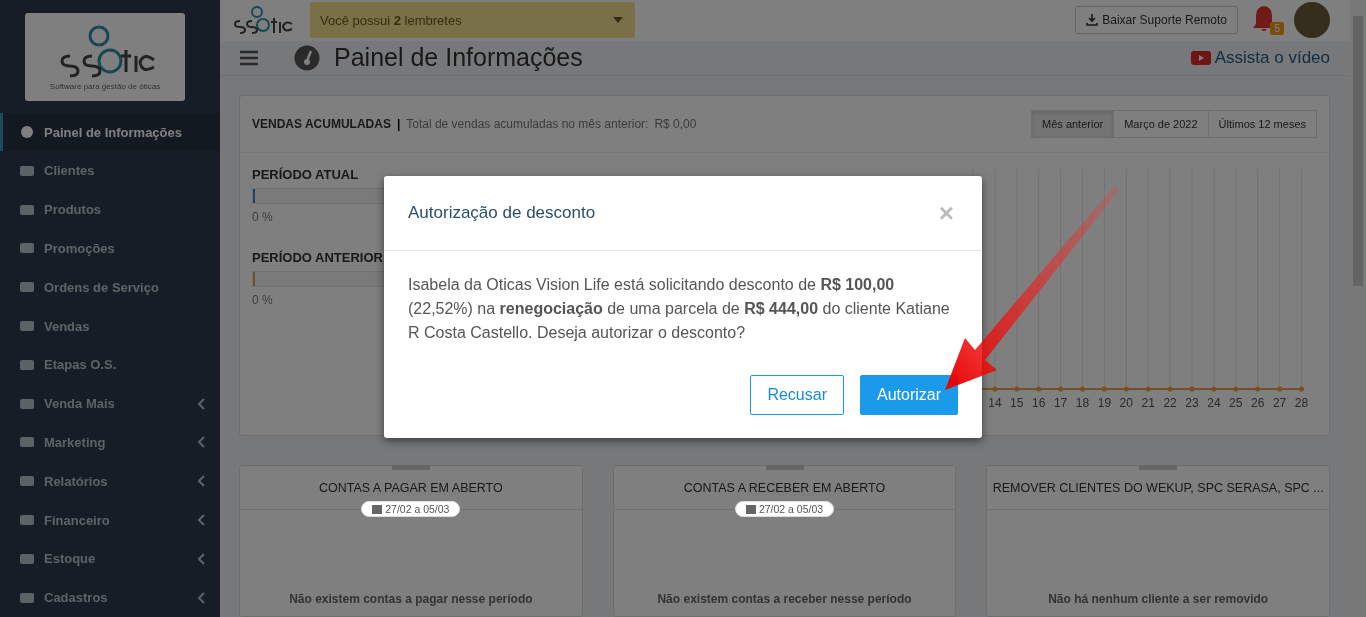 This screenshot has width=1366, height=617. I want to click on refuse-button: Recusar, so click(797, 395).